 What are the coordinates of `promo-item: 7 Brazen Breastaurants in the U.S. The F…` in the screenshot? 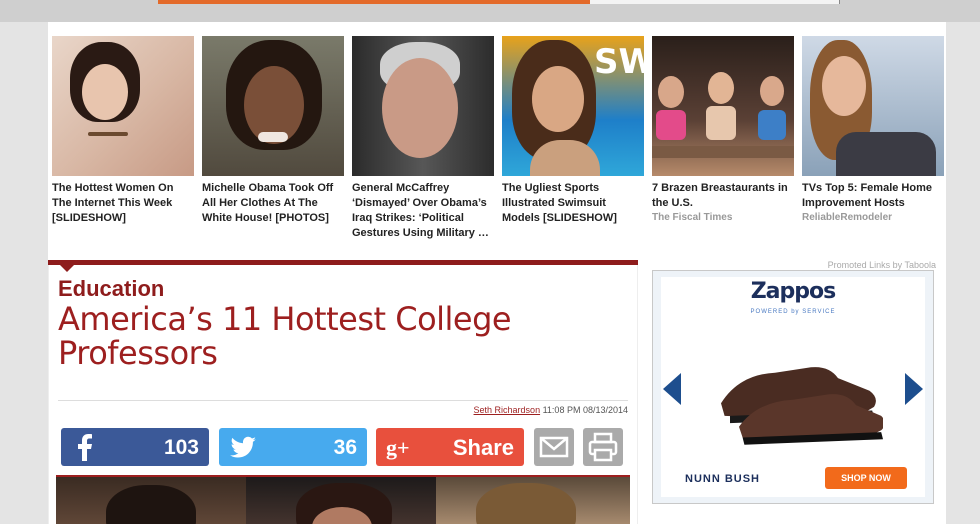 It's located at (723, 130).